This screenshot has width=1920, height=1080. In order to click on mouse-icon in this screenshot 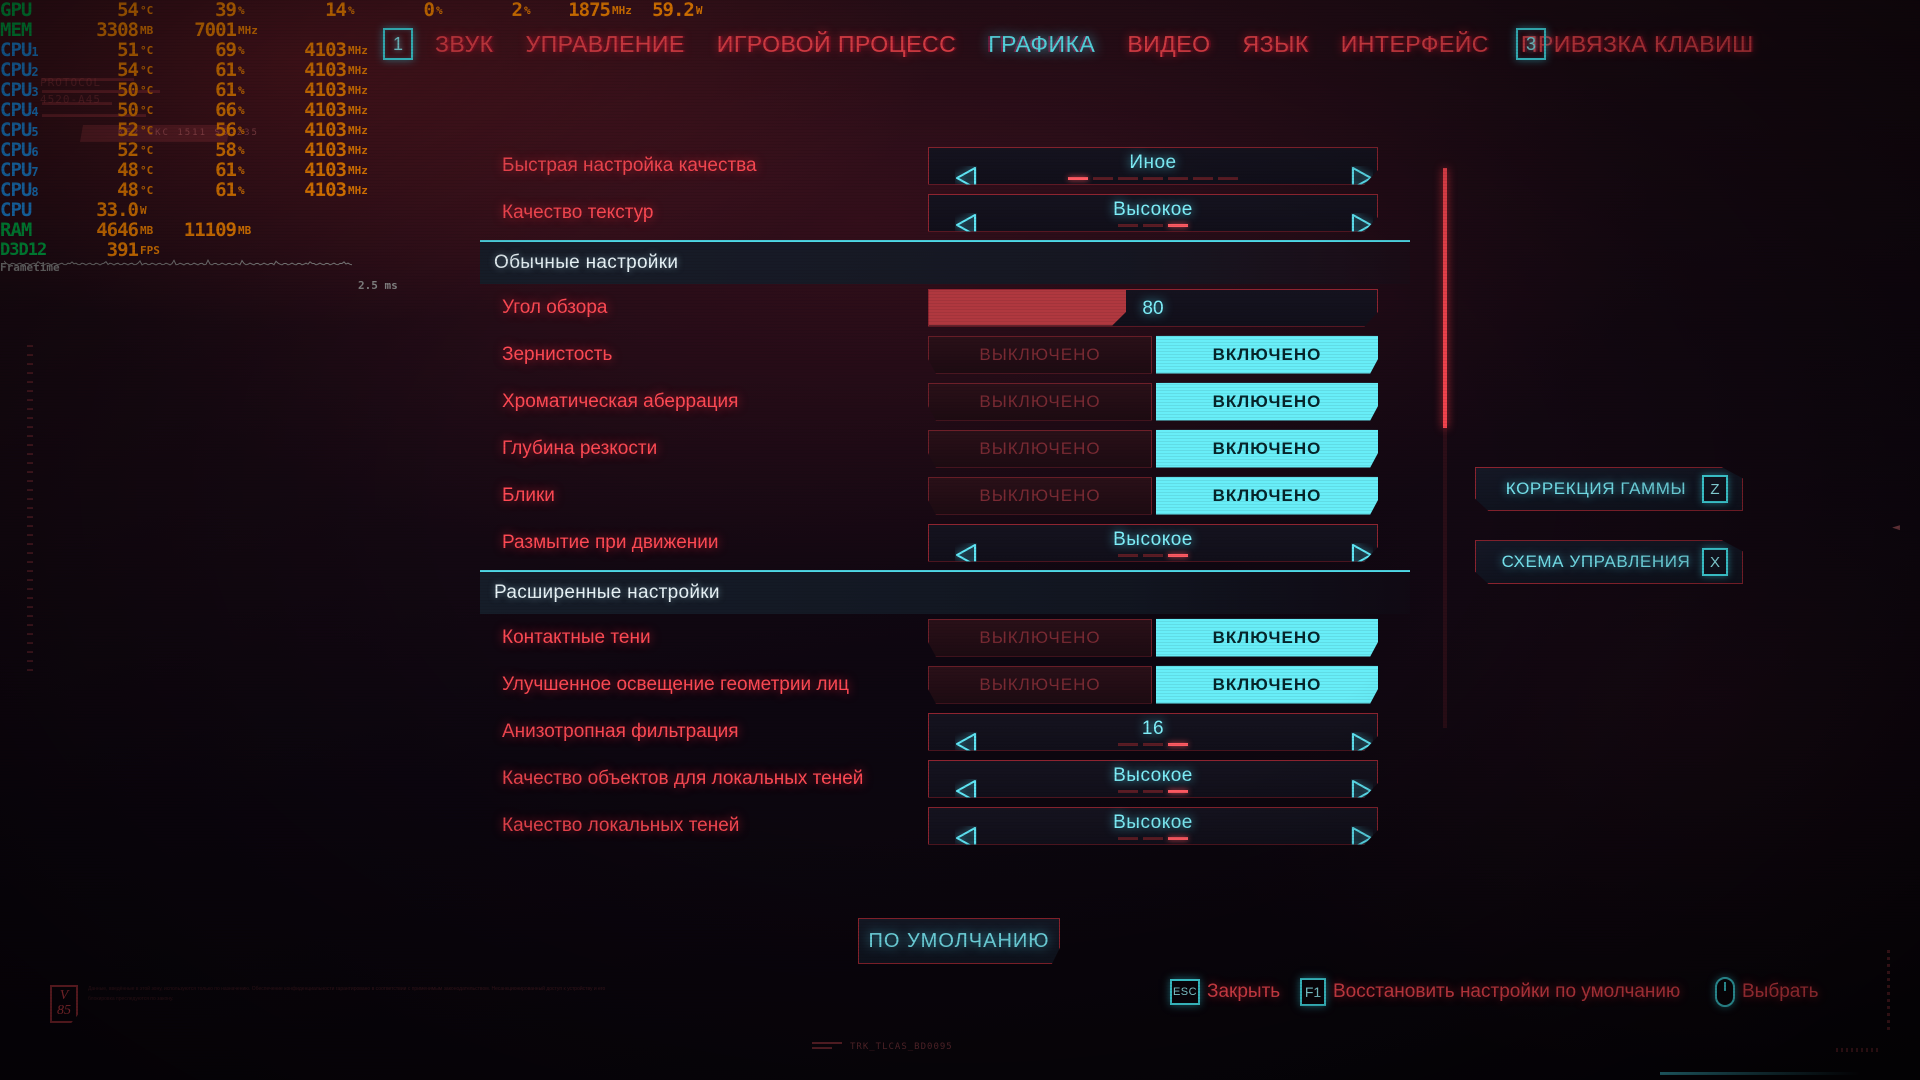, I will do `click(1725, 992)`.